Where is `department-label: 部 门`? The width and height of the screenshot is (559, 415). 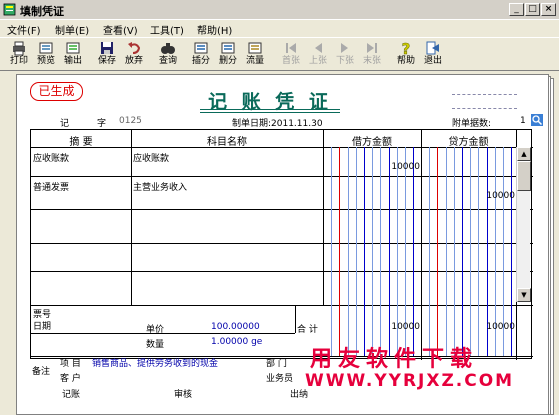 department-label: 部 门 is located at coordinates (276, 364).